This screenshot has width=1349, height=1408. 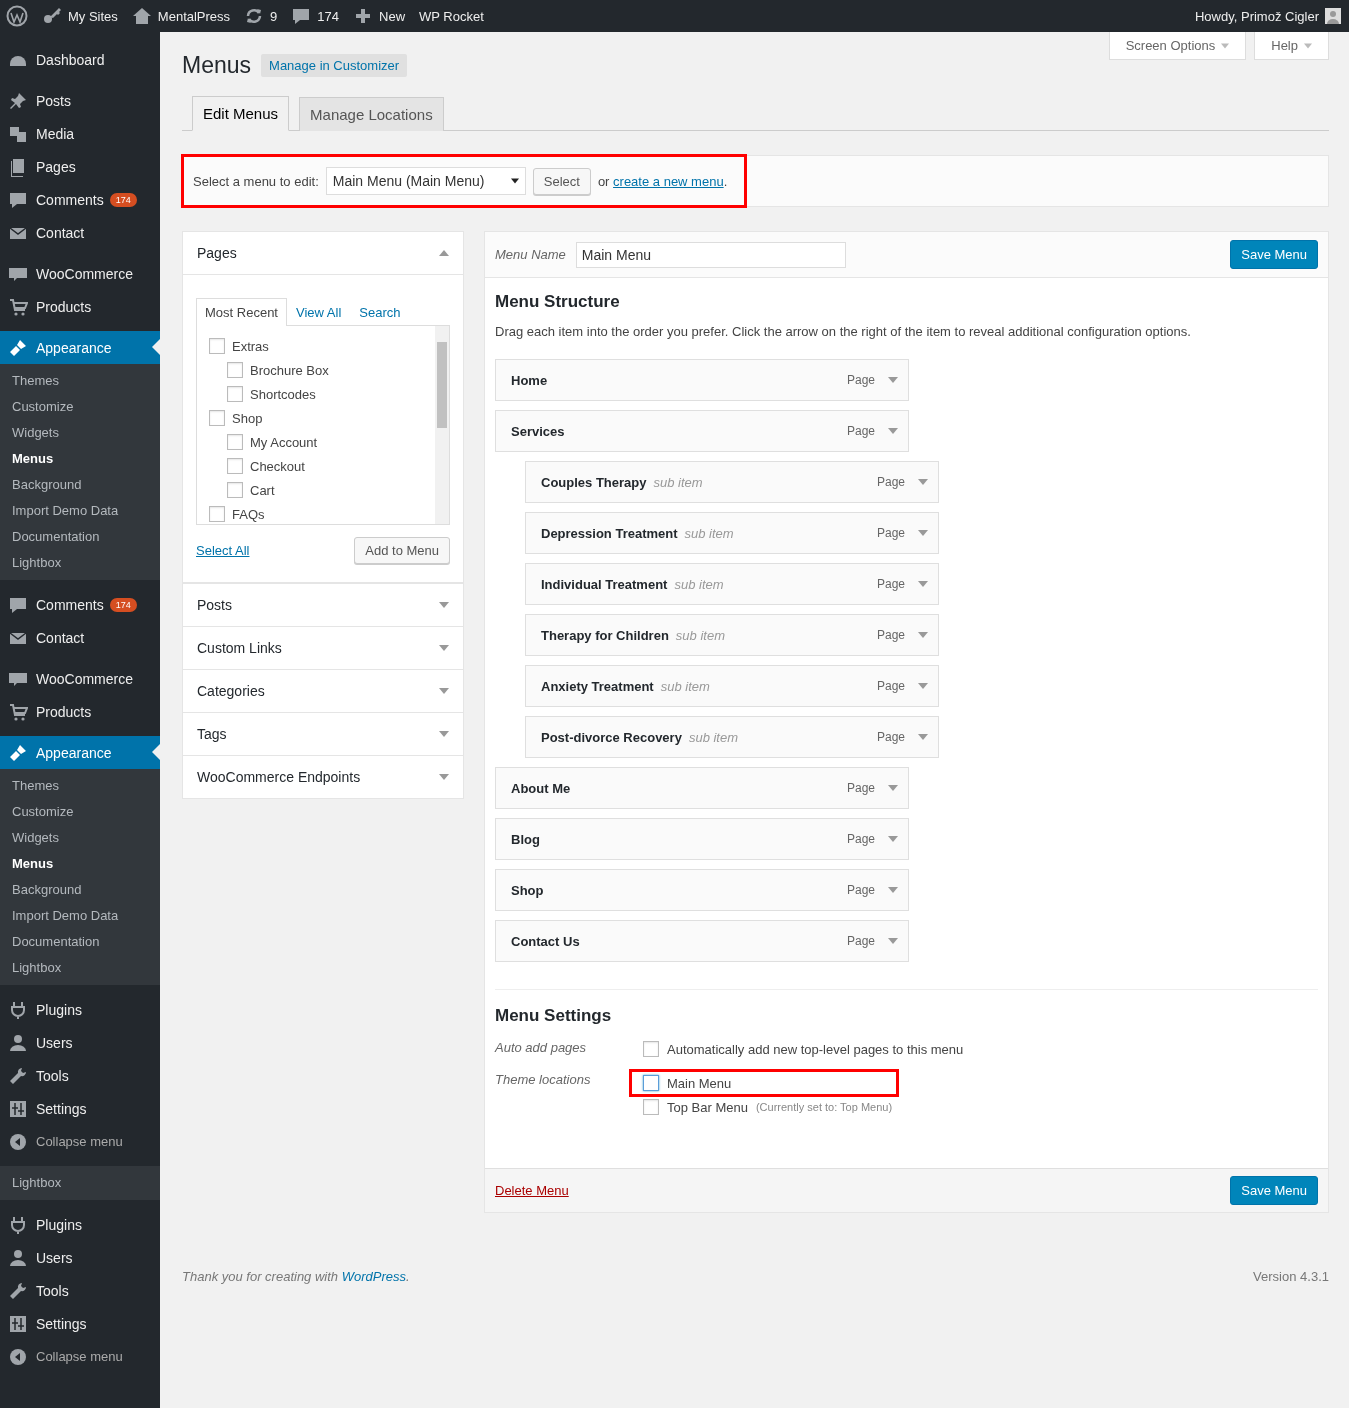 I want to click on nav-tab: Edit Menus, so click(x=241, y=113).